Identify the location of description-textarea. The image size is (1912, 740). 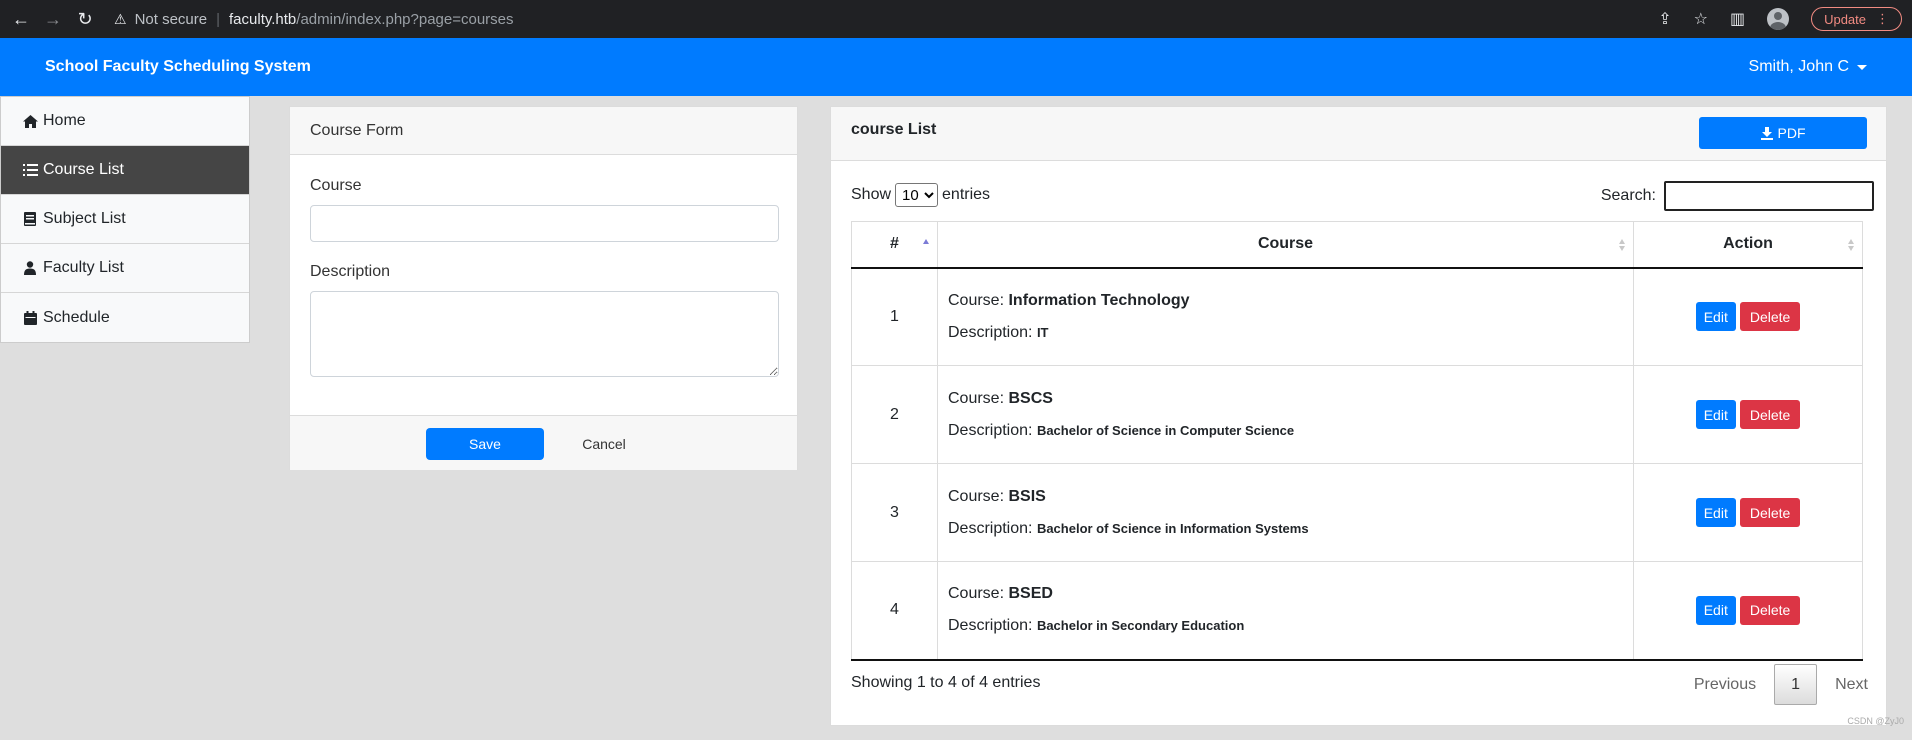
(544, 334).